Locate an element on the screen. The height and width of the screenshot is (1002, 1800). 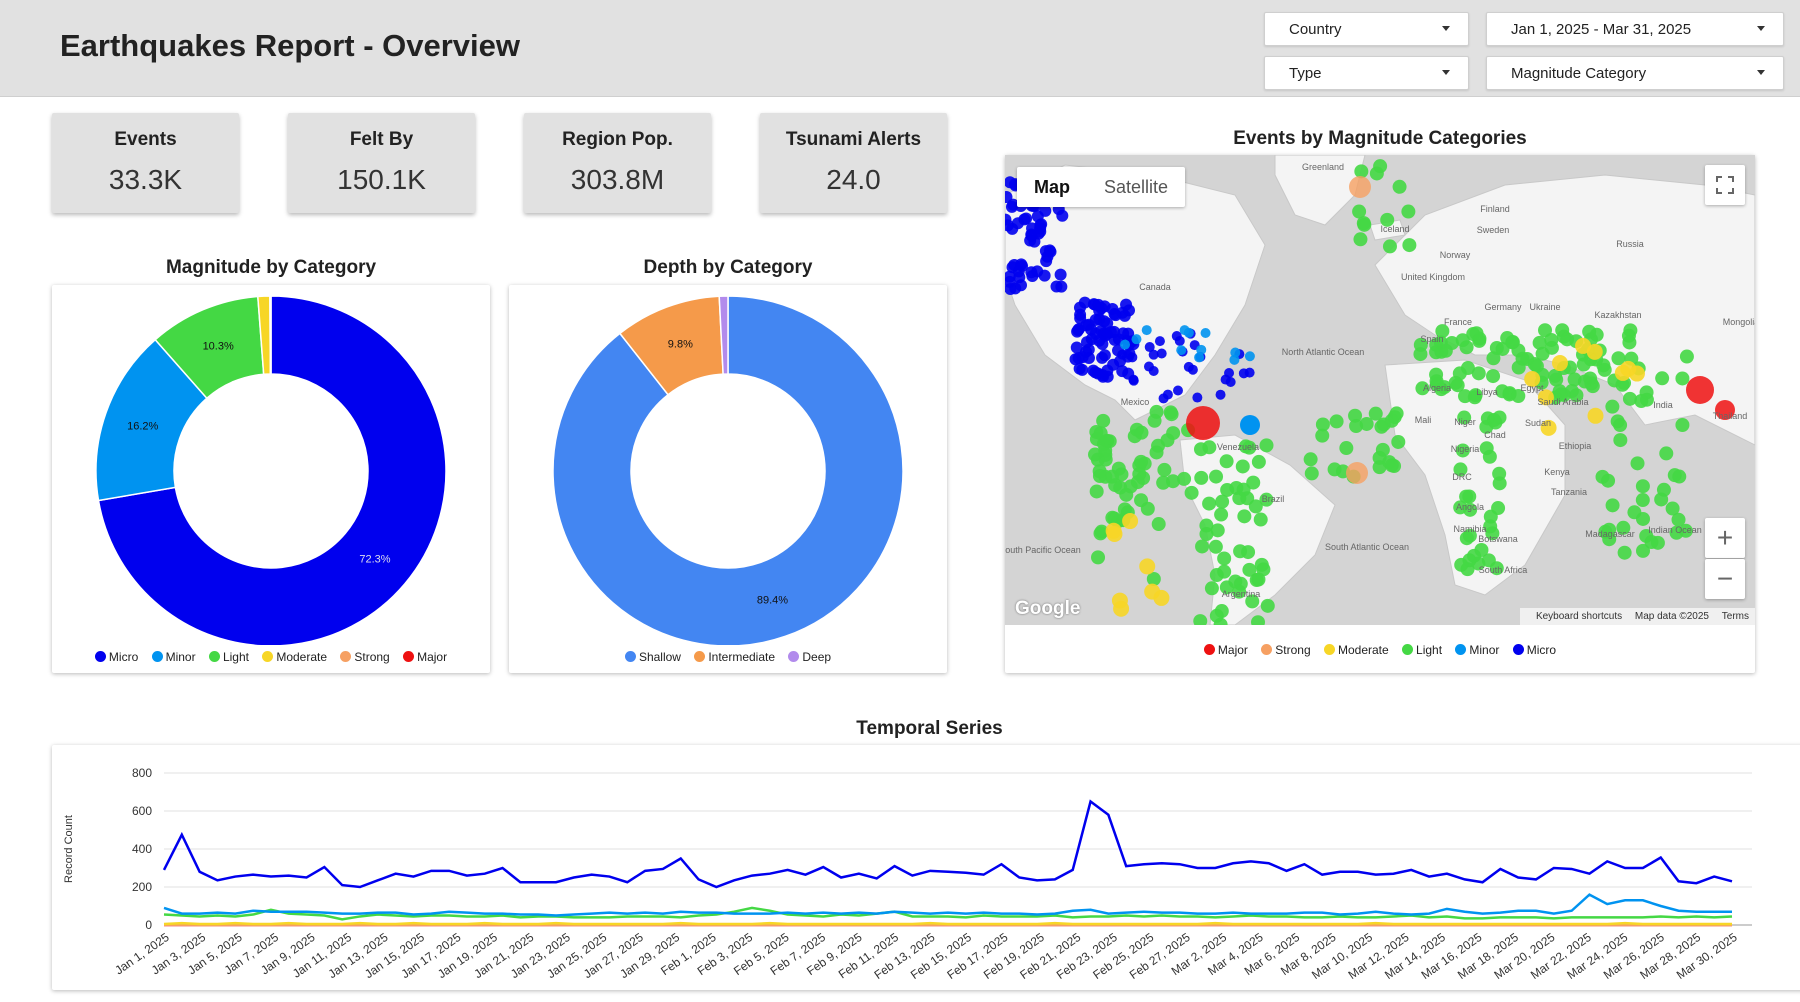
map-place-label: Spain is located at coordinates (1431, 339).